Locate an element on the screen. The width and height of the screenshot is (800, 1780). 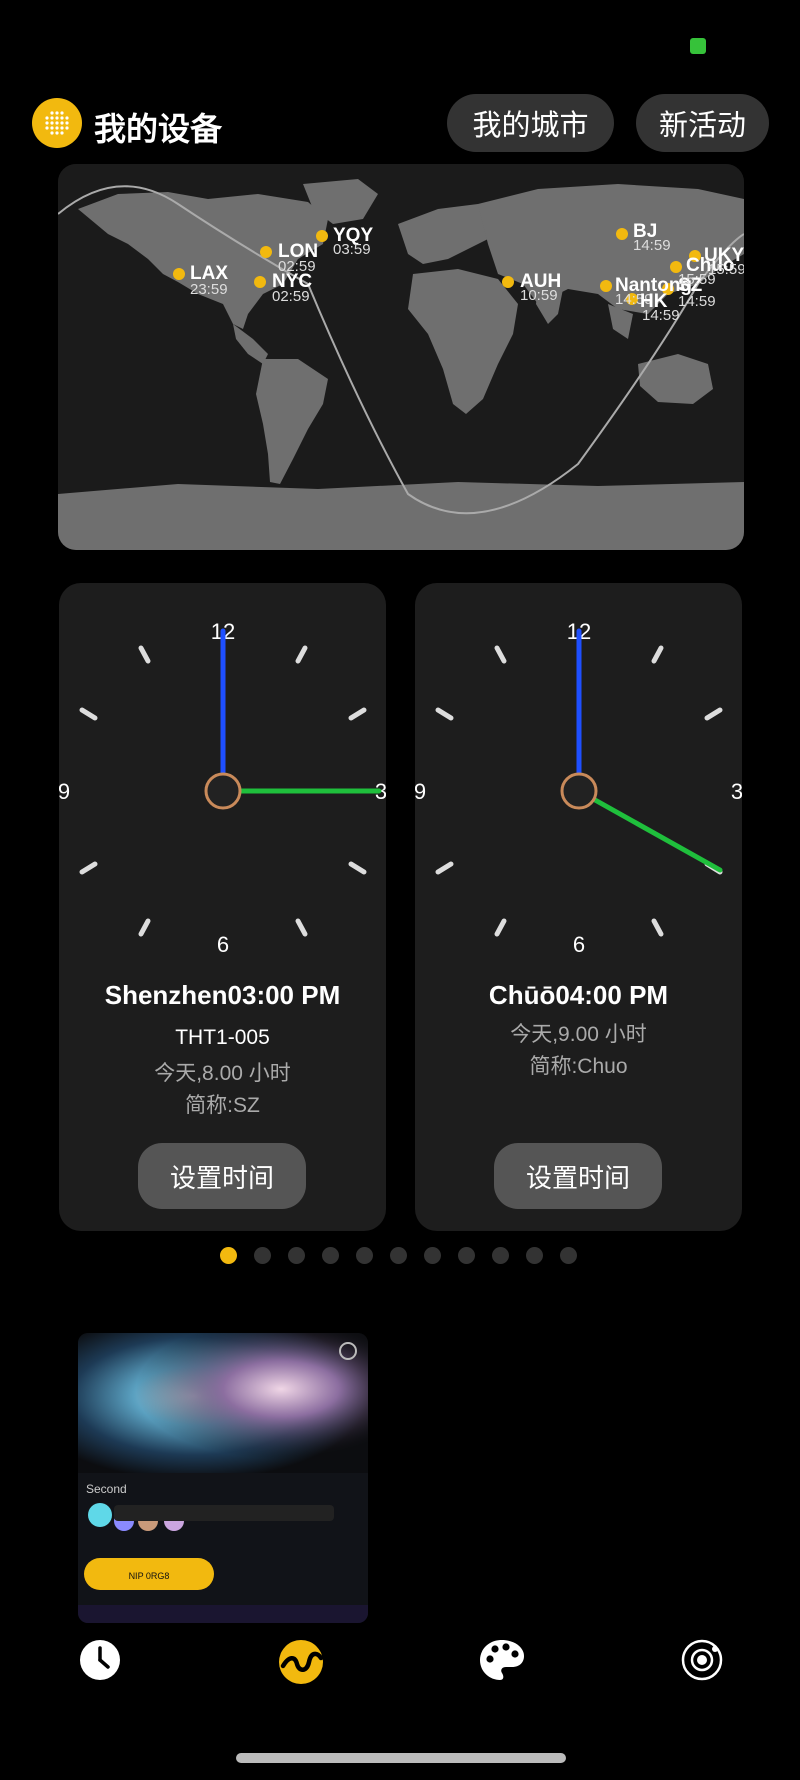
orbit-icon is located at coordinates (702, 1660).